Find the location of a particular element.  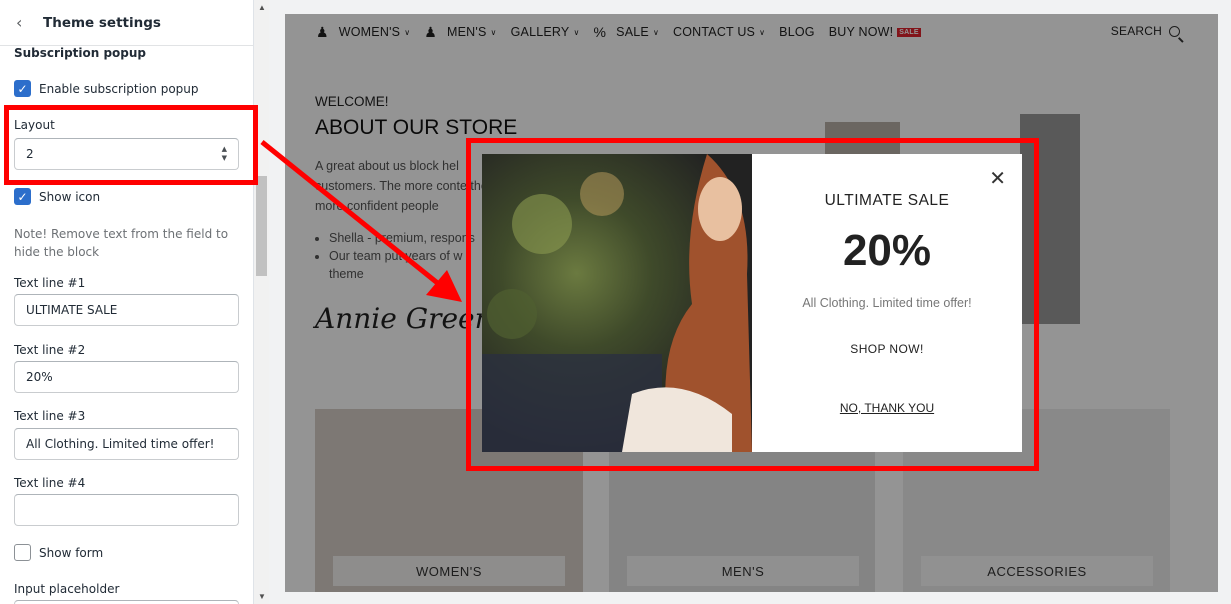

callout-arrow is located at coordinates (361, 221).